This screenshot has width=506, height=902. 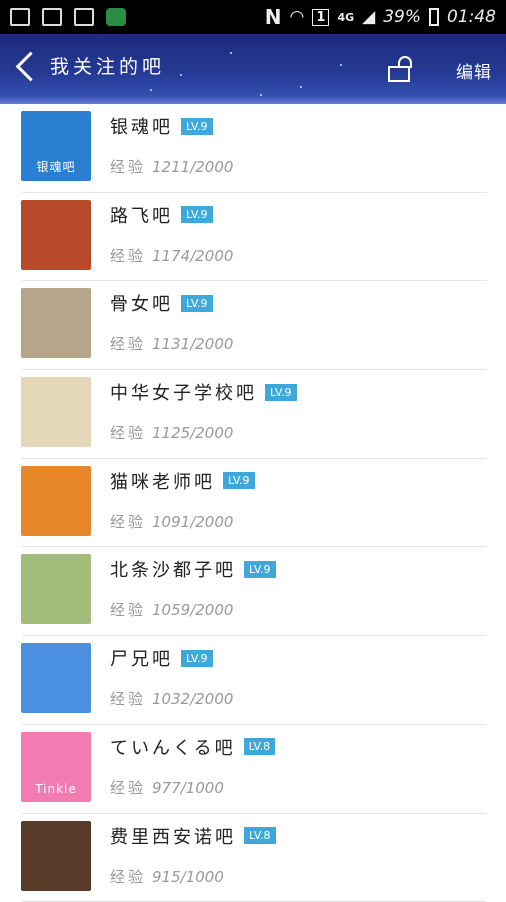 I want to click on forum-name-text: 中华女子学校吧, so click(x=183, y=393).